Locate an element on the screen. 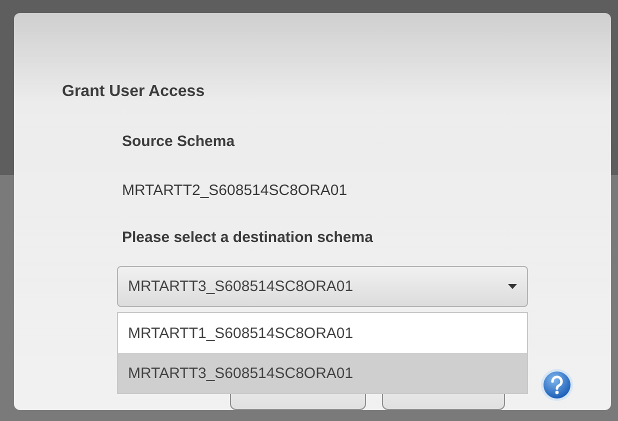  destination-select: MRTARTT3_S608514SC8ORA01 is located at coordinates (322, 286).